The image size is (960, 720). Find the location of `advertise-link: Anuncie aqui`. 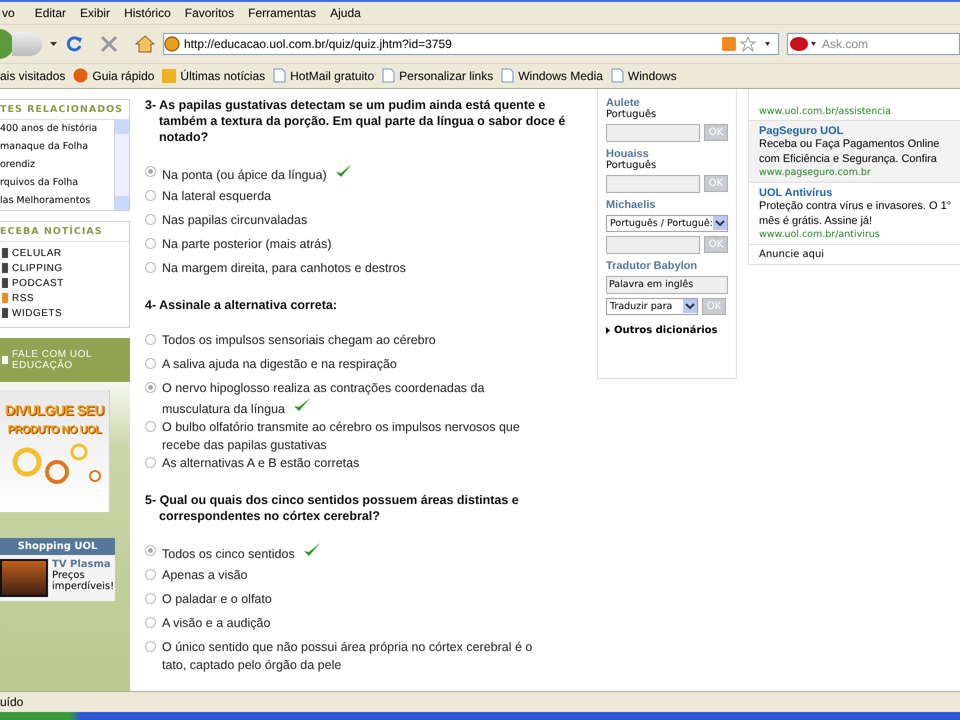

advertise-link: Anuncie aqui is located at coordinates (854, 254).